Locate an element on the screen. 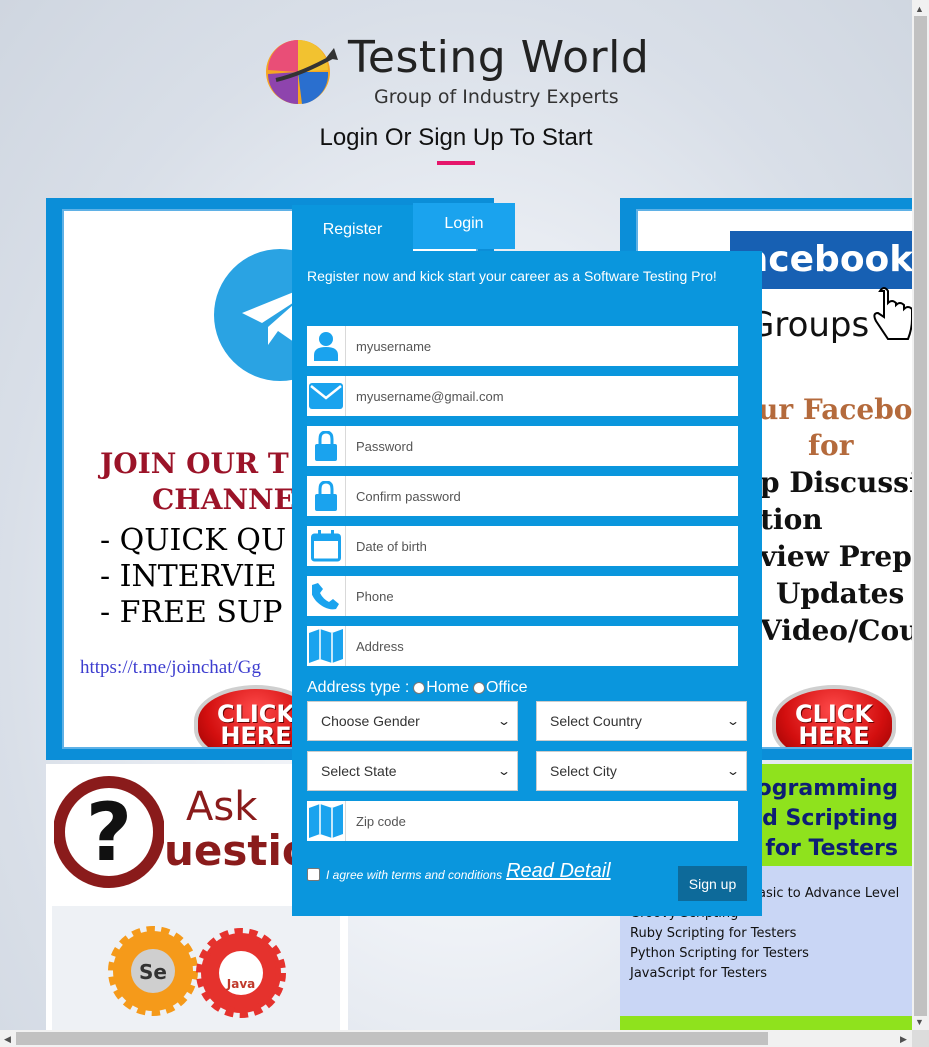 The height and width of the screenshot is (1047, 929). city-select-value: Select City is located at coordinates (583, 771).